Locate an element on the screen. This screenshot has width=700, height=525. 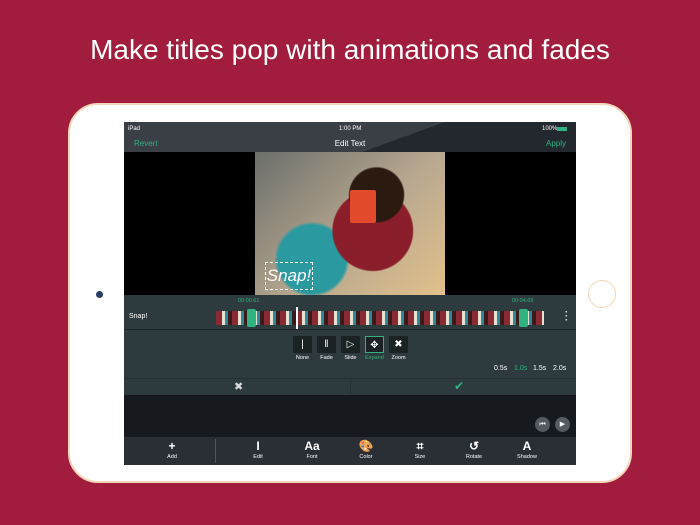
shadow-icon: A is located at coordinates (527, 446).